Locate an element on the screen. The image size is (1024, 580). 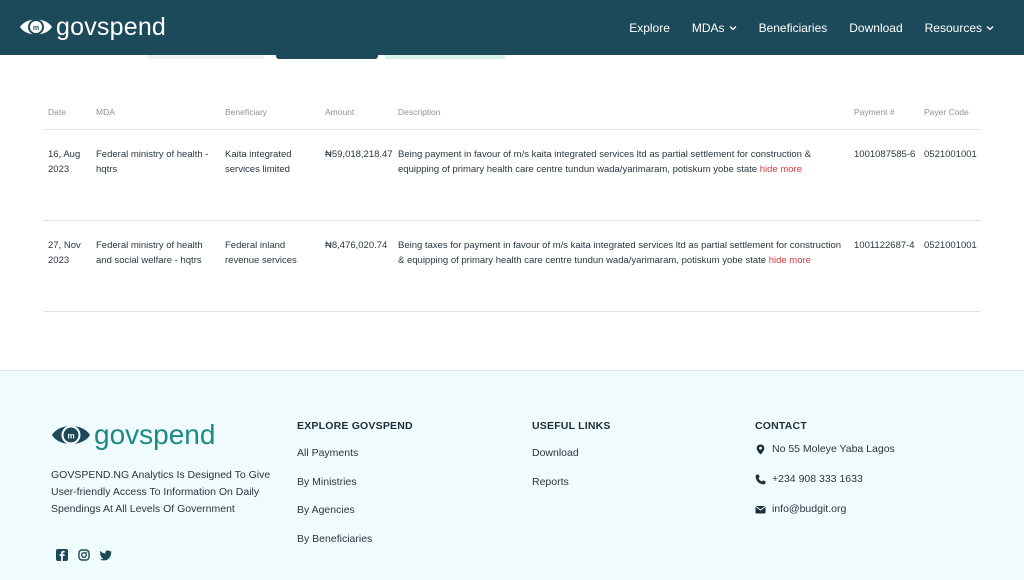
footer-link-by-ministries: By Ministries is located at coordinates (327, 482).